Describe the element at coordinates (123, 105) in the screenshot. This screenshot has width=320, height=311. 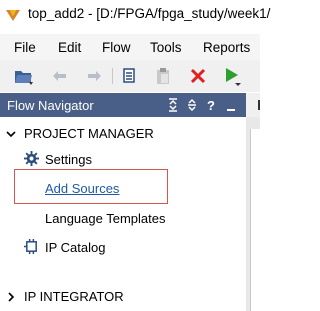
I see `flow-navigator-header: Flow Navigator ?` at that location.